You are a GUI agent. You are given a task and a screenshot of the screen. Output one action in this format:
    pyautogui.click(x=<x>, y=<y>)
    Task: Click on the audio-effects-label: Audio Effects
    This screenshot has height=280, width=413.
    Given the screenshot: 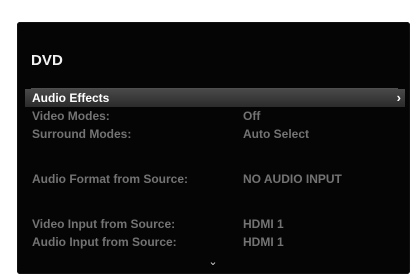 What is the action you would take?
    pyautogui.click(x=71, y=98)
    